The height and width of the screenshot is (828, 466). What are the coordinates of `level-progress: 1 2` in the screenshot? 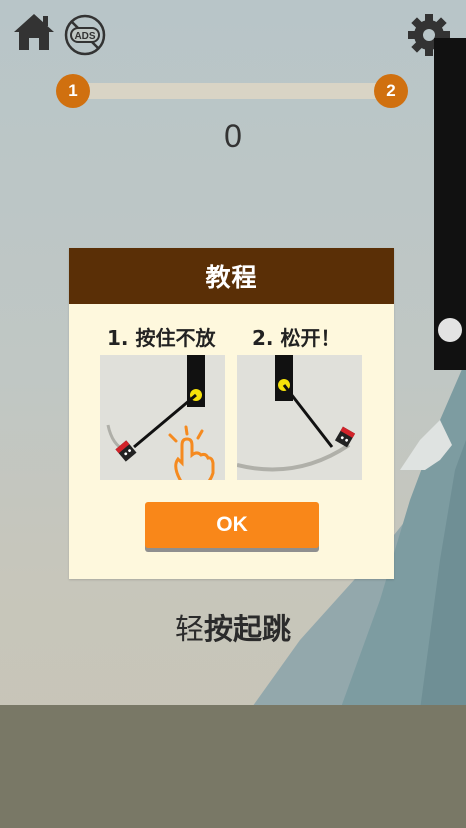 It's located at (232, 91).